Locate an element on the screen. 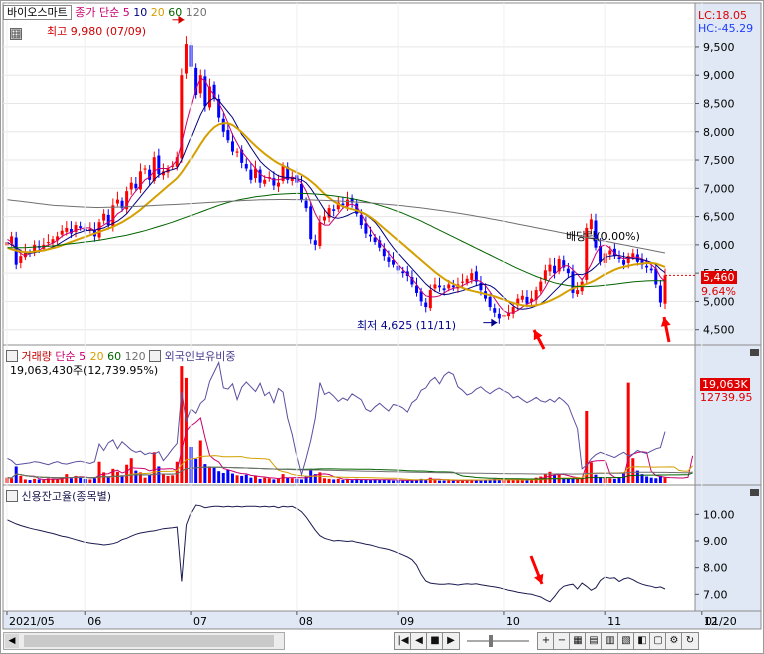  volume-panel-close-icon is located at coordinates (754, 352).